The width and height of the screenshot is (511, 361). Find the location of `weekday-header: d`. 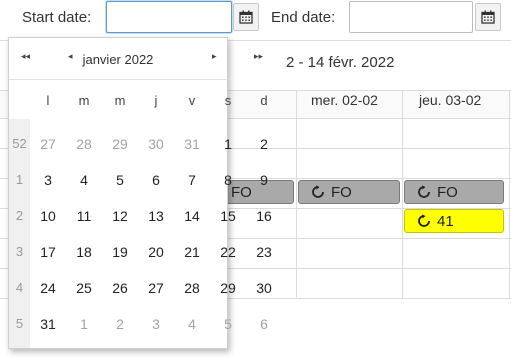

weekday-header: d is located at coordinates (264, 100).